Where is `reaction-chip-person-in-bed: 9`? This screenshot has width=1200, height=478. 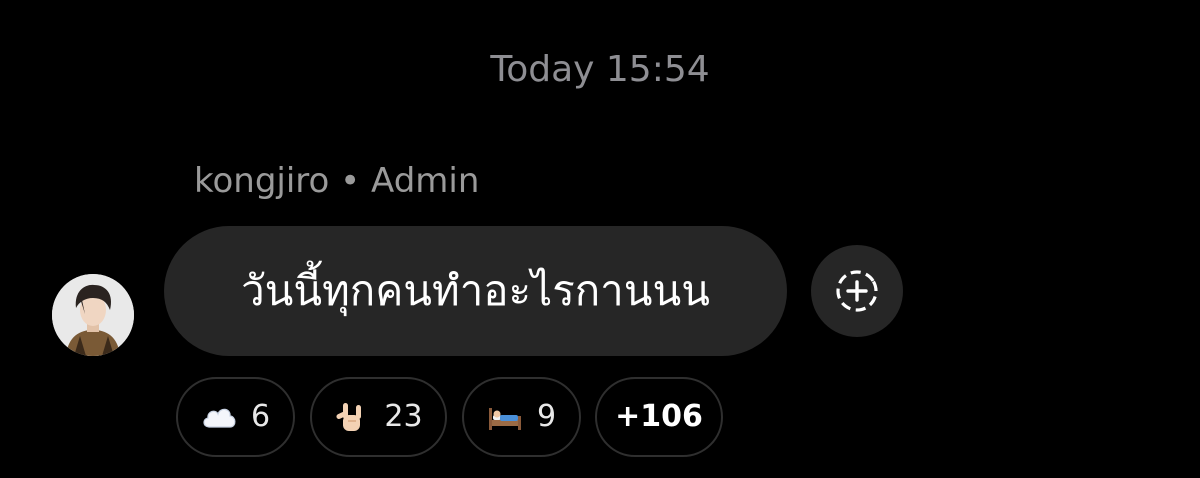 reaction-chip-person-in-bed: 9 is located at coordinates (521, 417).